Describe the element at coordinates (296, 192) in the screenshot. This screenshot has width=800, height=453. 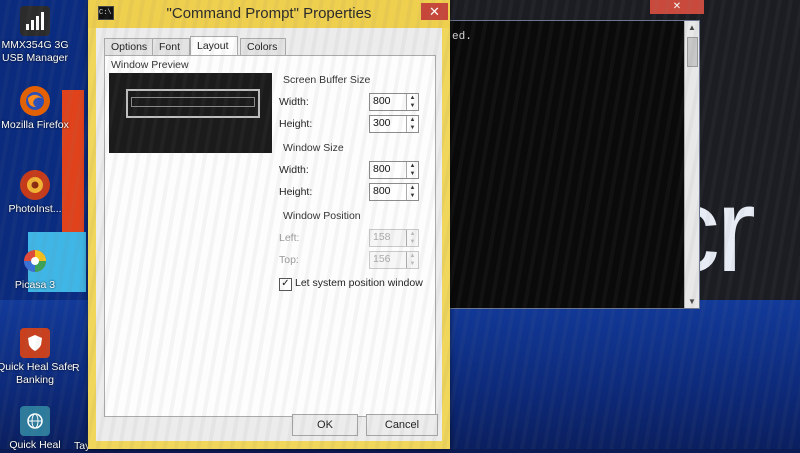
I see `window-height-label: Height:` at that location.